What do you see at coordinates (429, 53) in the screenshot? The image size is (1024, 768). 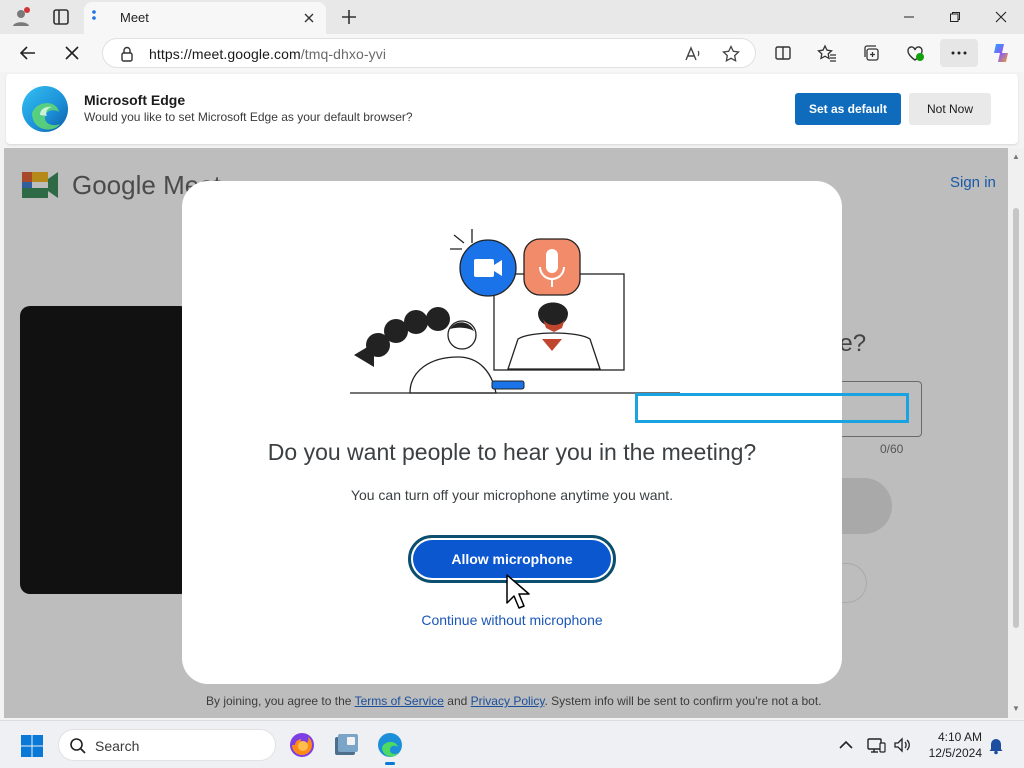 I see `address-bar: https://meet.google.com/tmq-dhxo-yvi` at bounding box center [429, 53].